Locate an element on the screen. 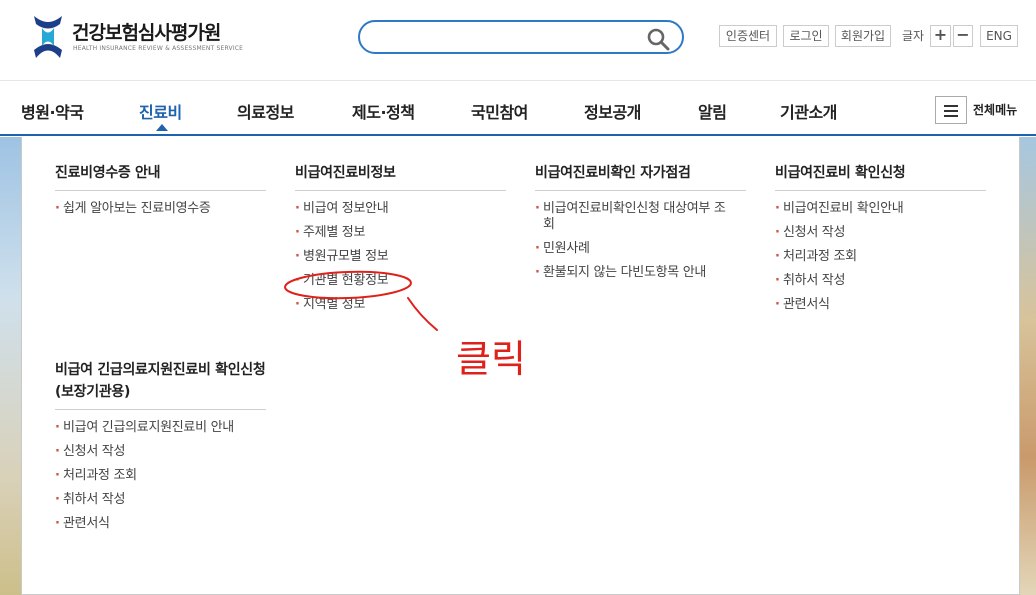  nav-medical-info: 의료정보 is located at coordinates (265, 111).